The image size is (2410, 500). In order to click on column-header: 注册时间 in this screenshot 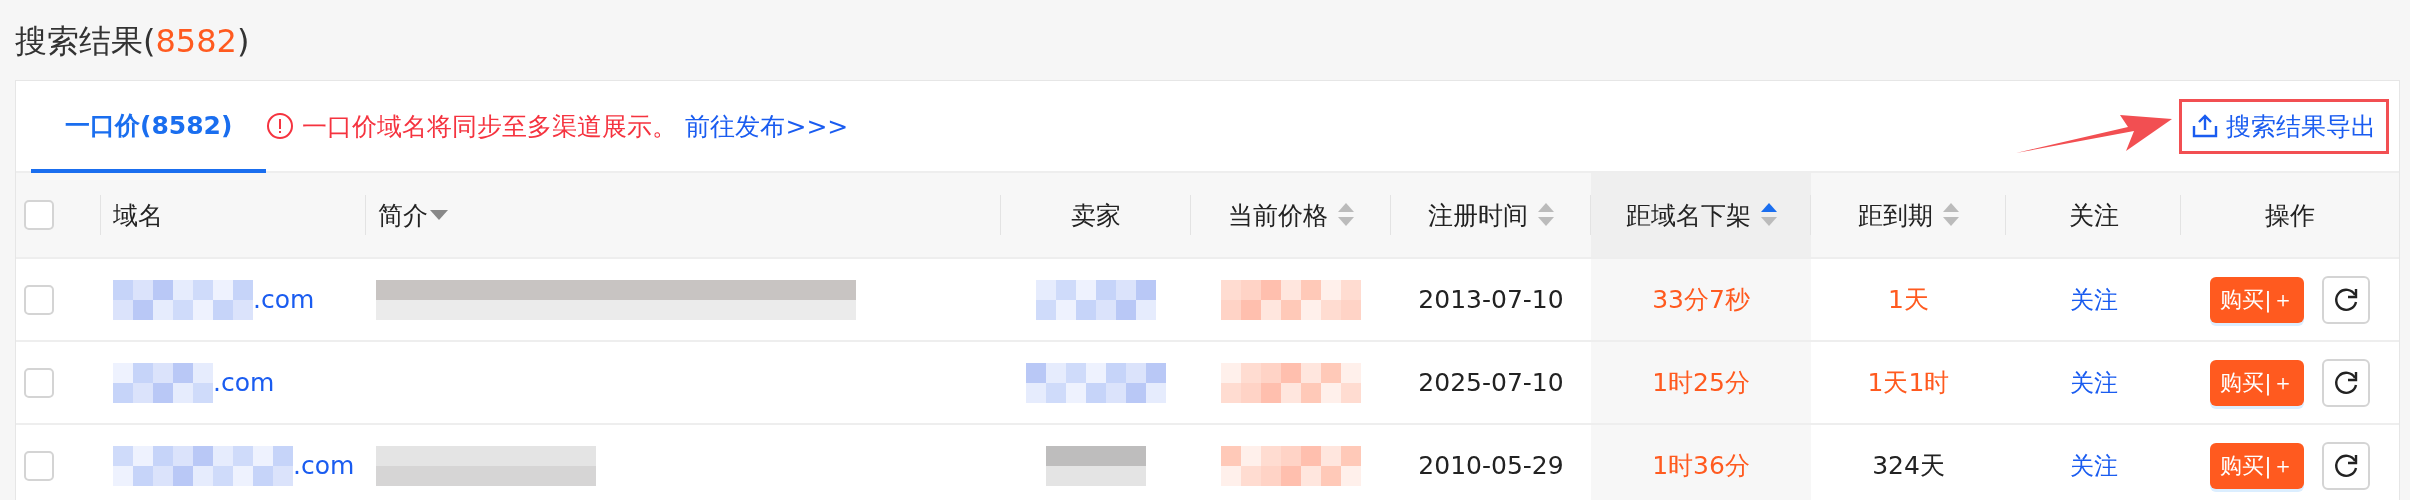, I will do `click(1478, 215)`.